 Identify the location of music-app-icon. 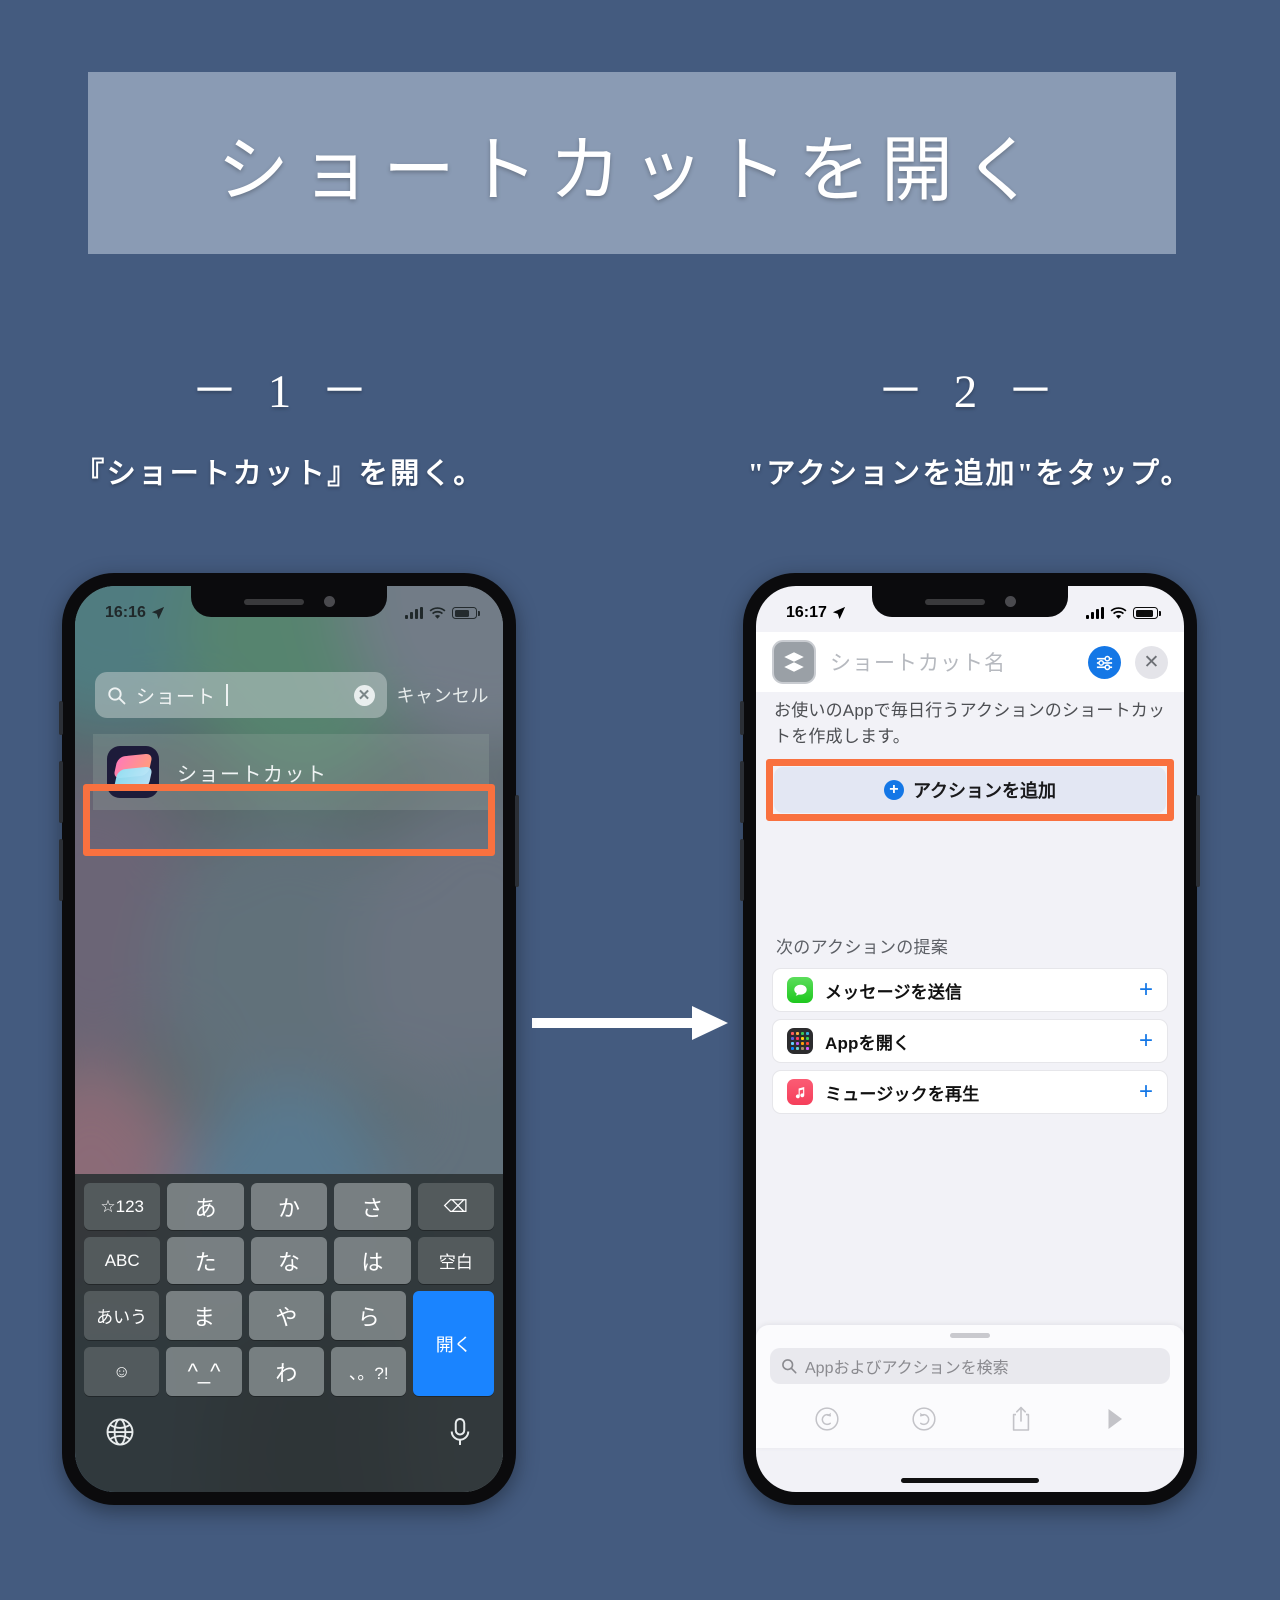
(800, 1092).